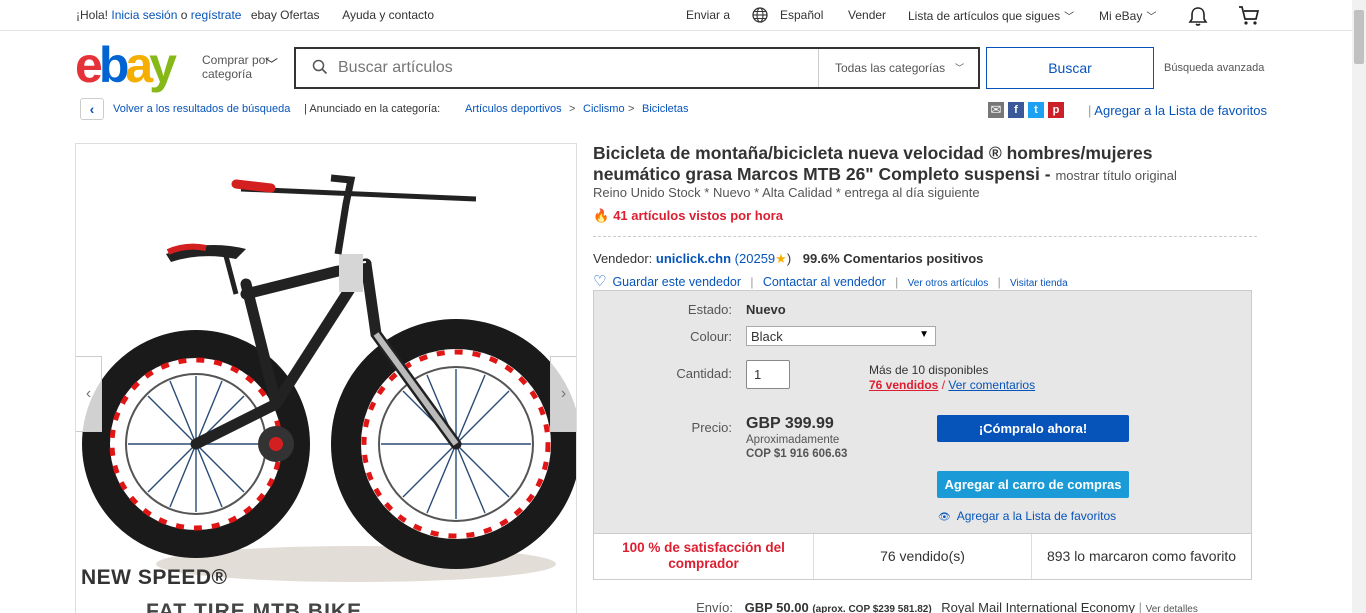 The image size is (1366, 613). Describe the element at coordinates (89, 394) in the screenshot. I see `prev-image-button: ‹` at that location.